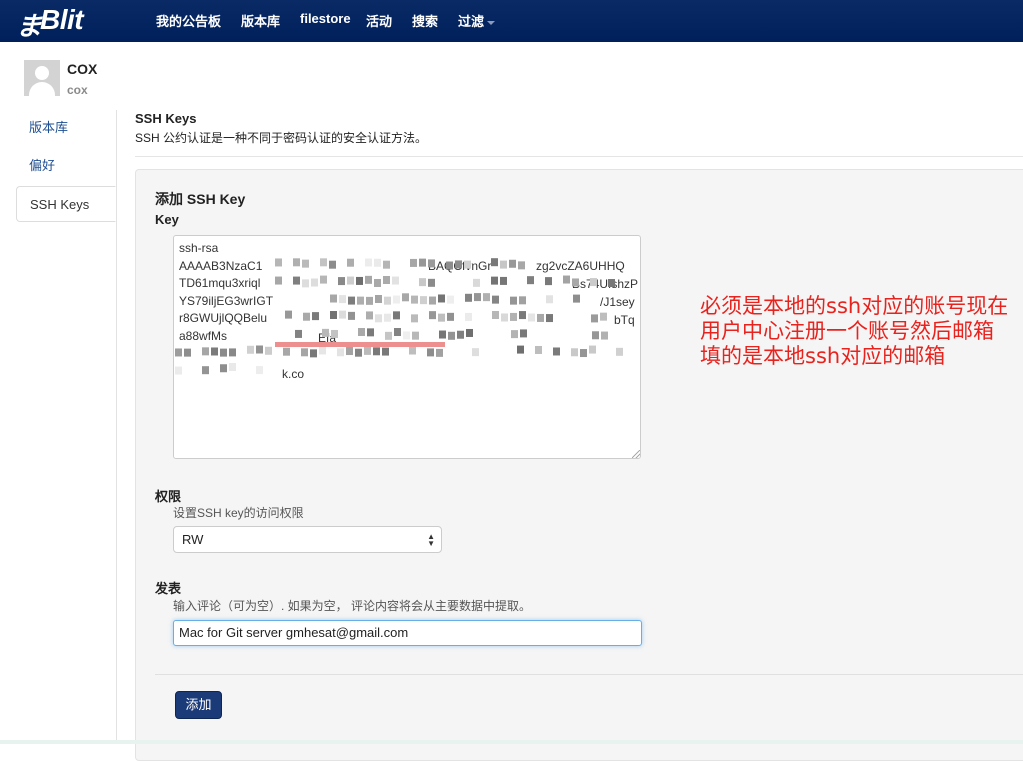 The height and width of the screenshot is (761, 1023). I want to click on user-display-name: COX, so click(82, 69).